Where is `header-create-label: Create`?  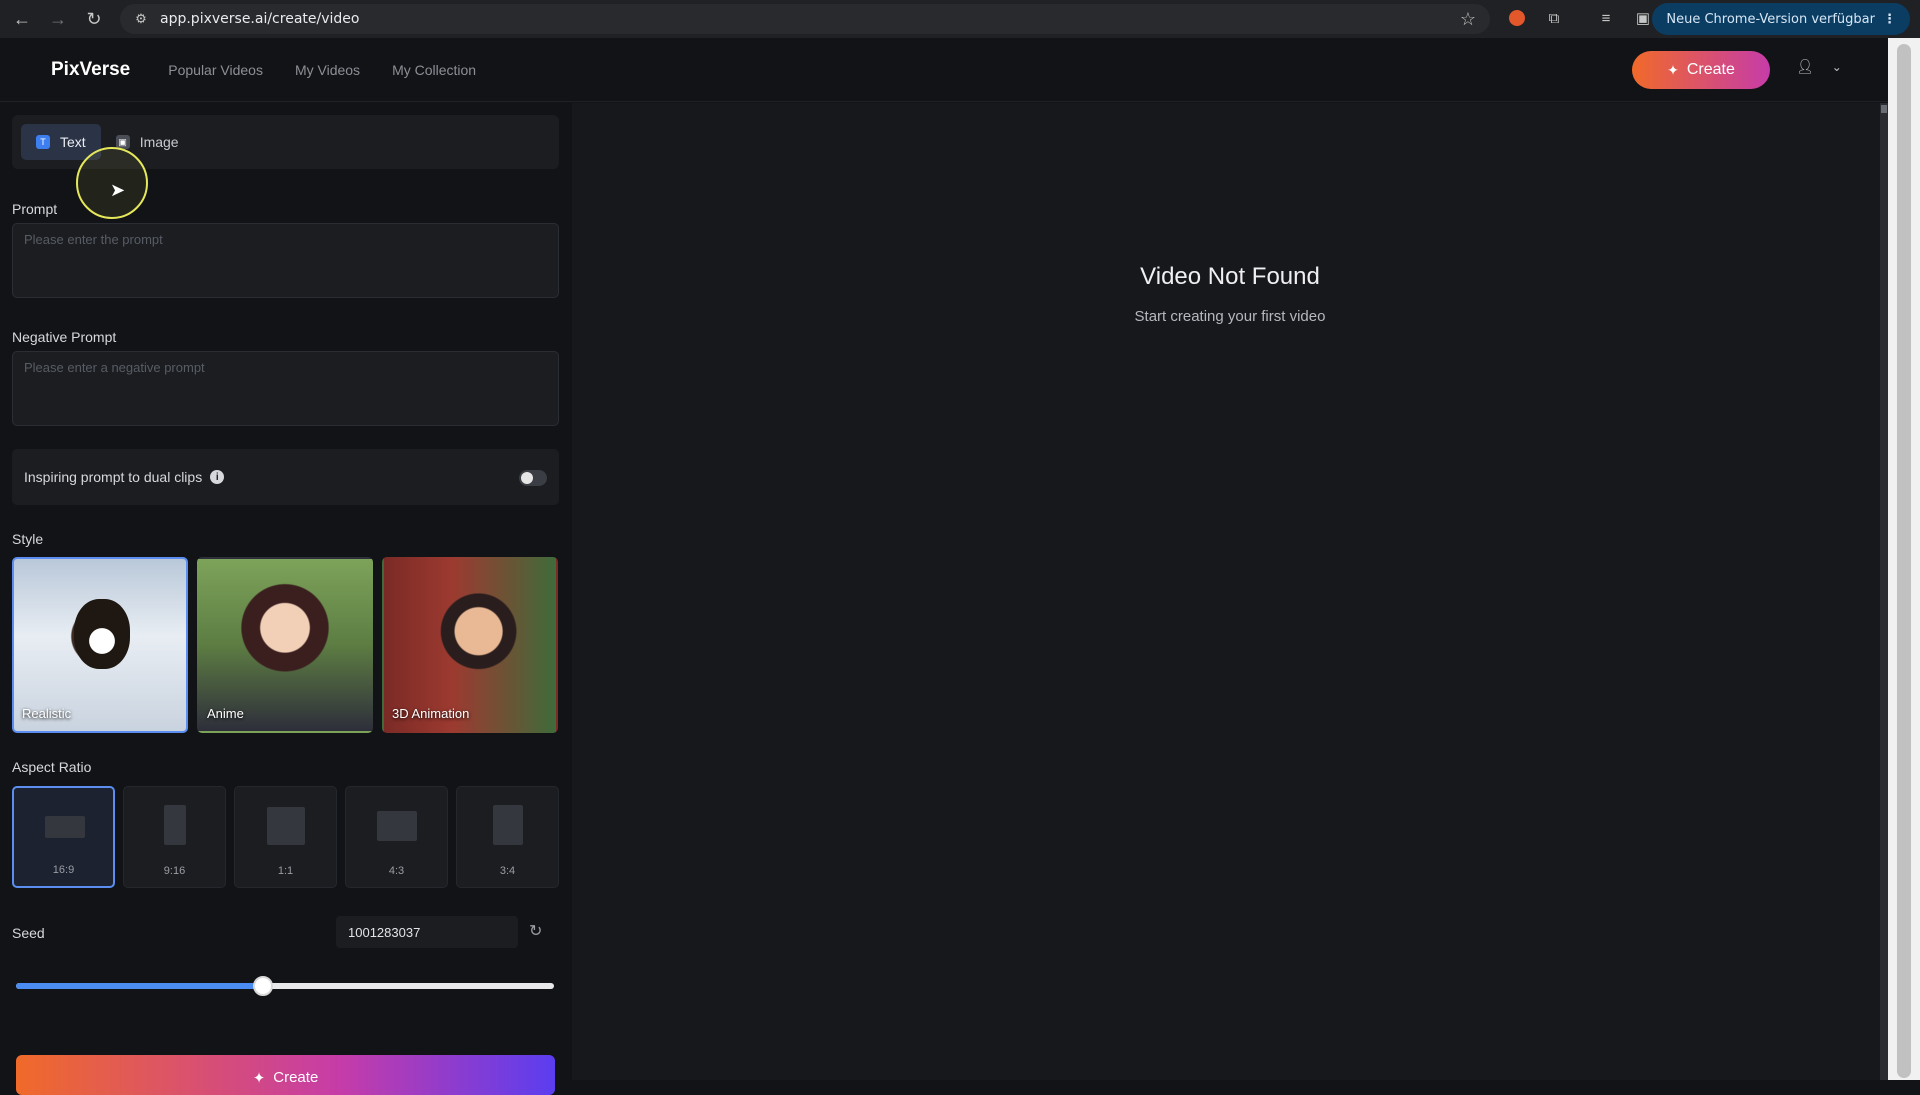
header-create-label: Create is located at coordinates (1710, 69).